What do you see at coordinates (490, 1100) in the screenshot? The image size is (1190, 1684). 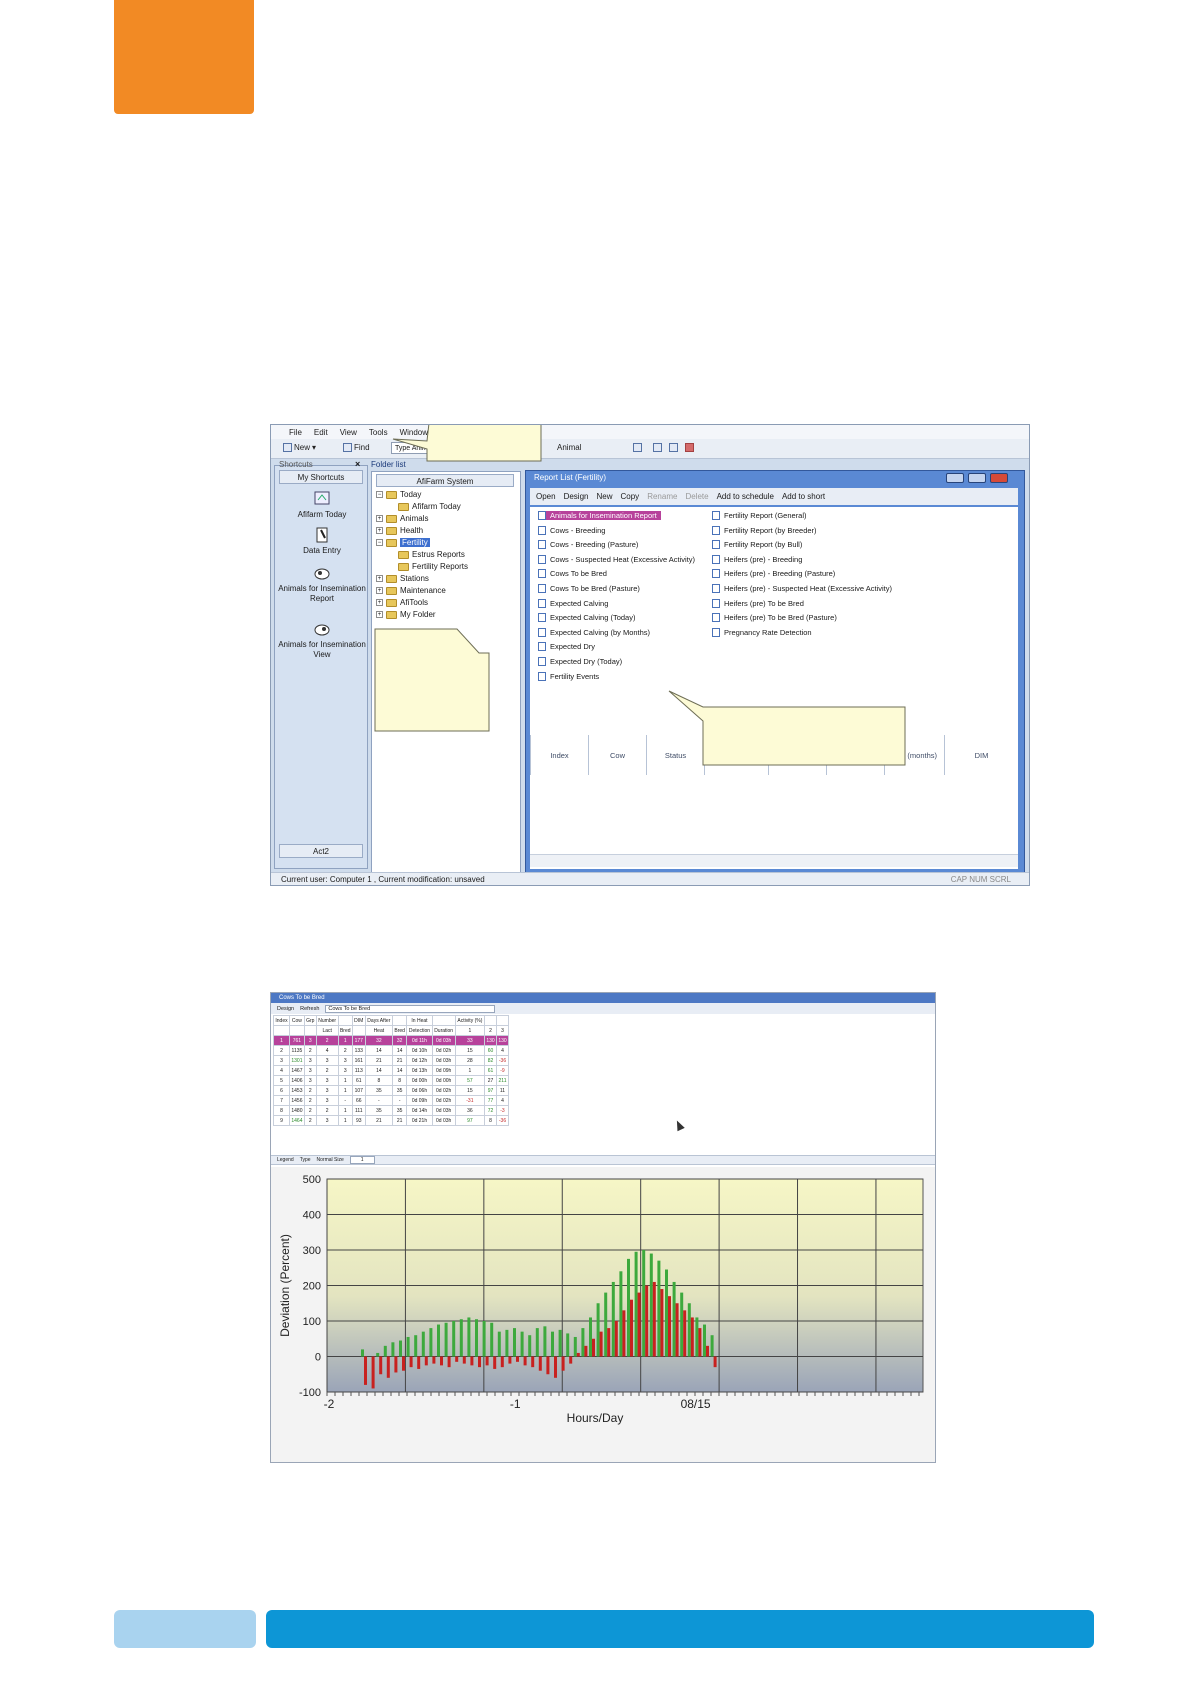 I see `table-cell: 77` at bounding box center [490, 1100].